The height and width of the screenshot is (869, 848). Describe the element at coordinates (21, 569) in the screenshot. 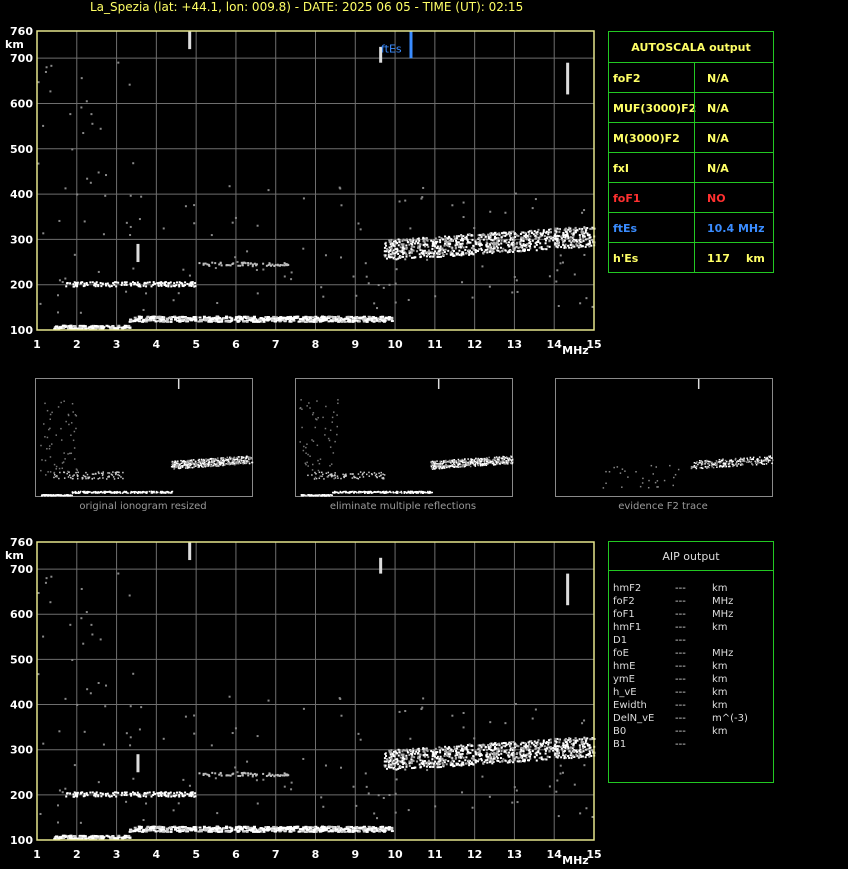

I see `y-tick-label: 700` at that location.